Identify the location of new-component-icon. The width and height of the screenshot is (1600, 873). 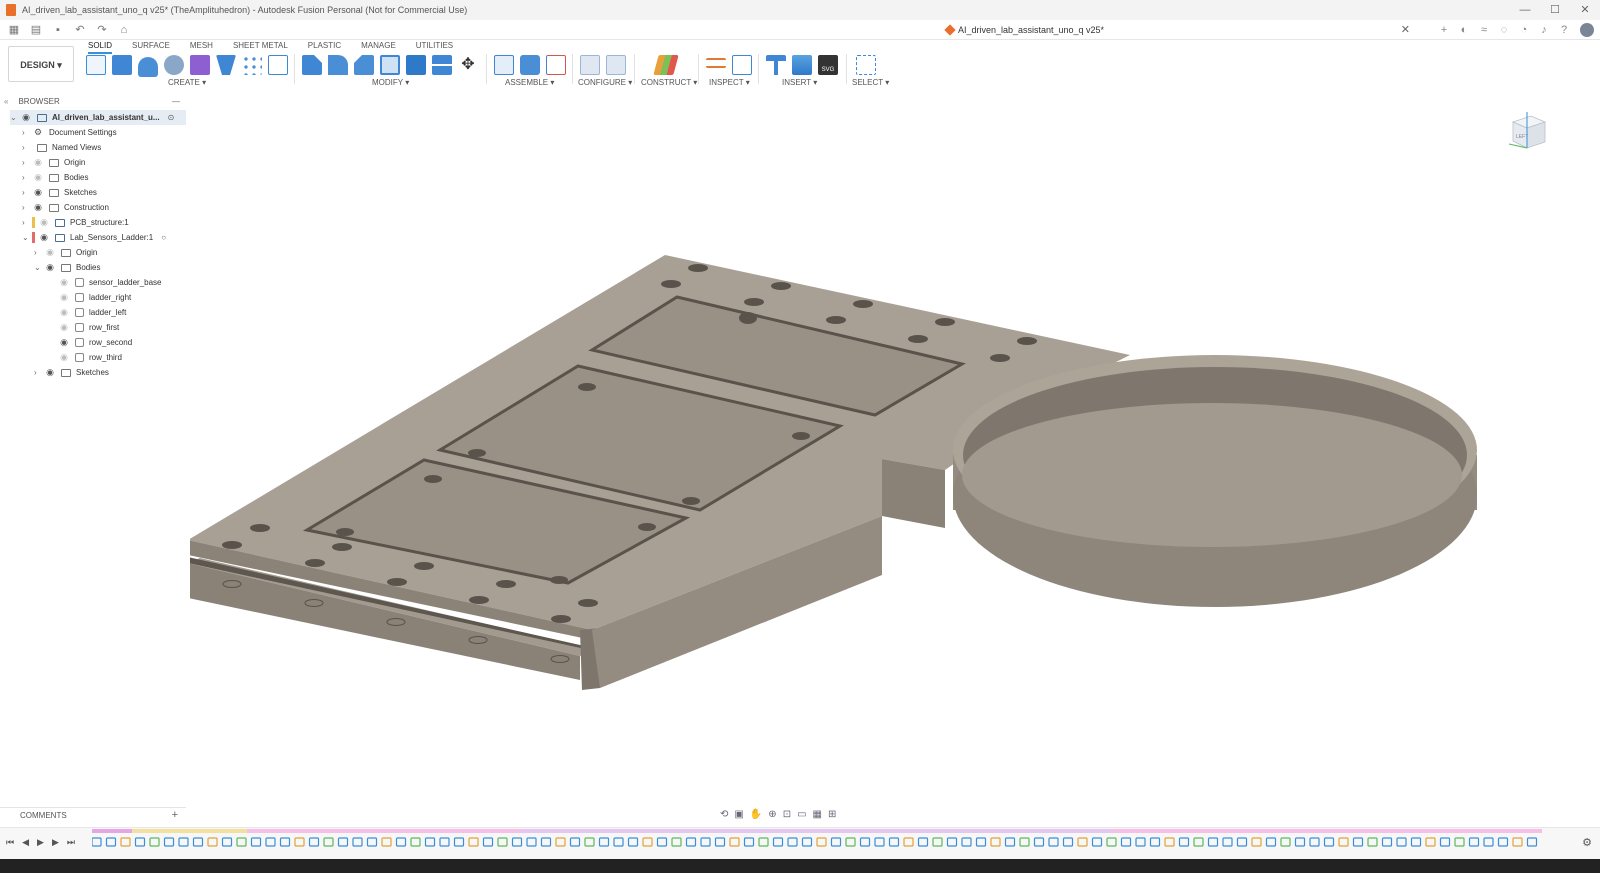
(504, 65).